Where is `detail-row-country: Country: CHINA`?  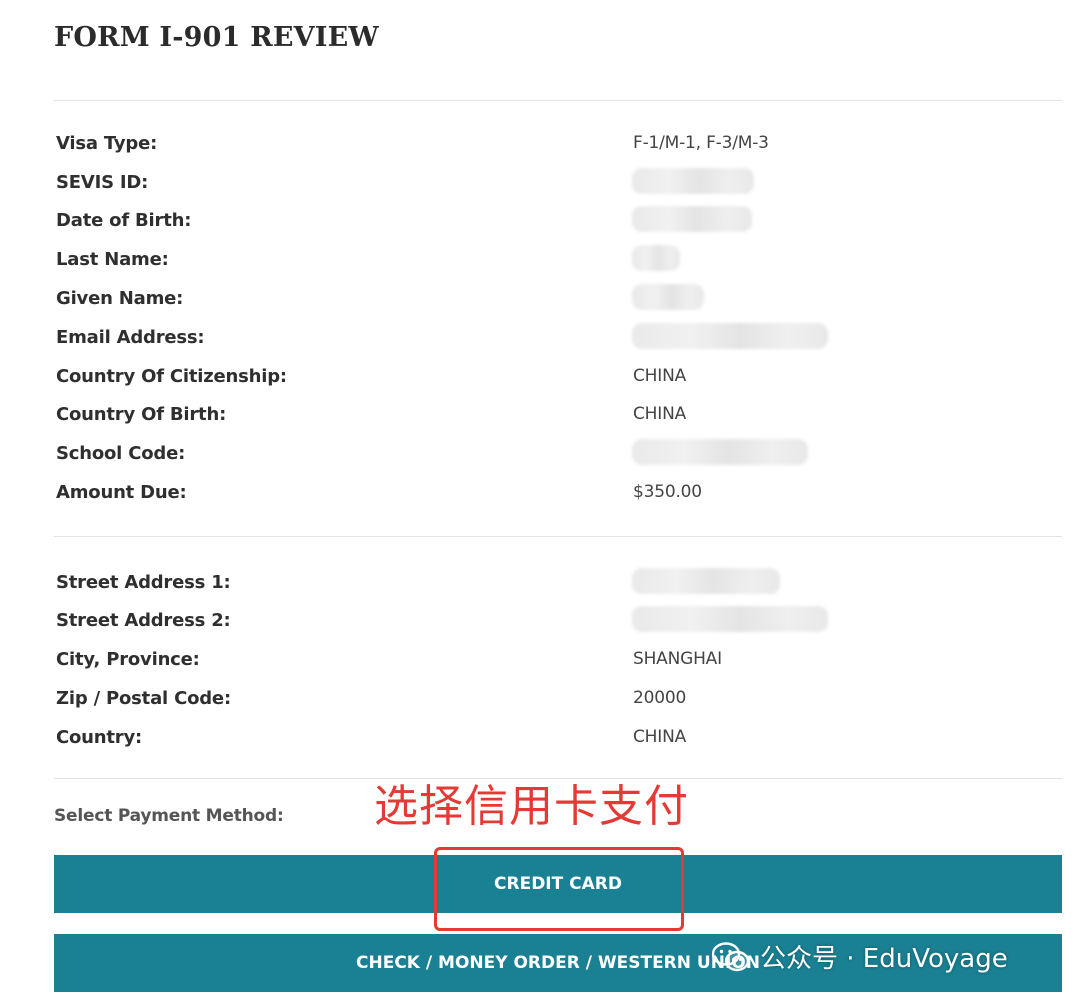 detail-row-country: Country: CHINA is located at coordinates (556, 742).